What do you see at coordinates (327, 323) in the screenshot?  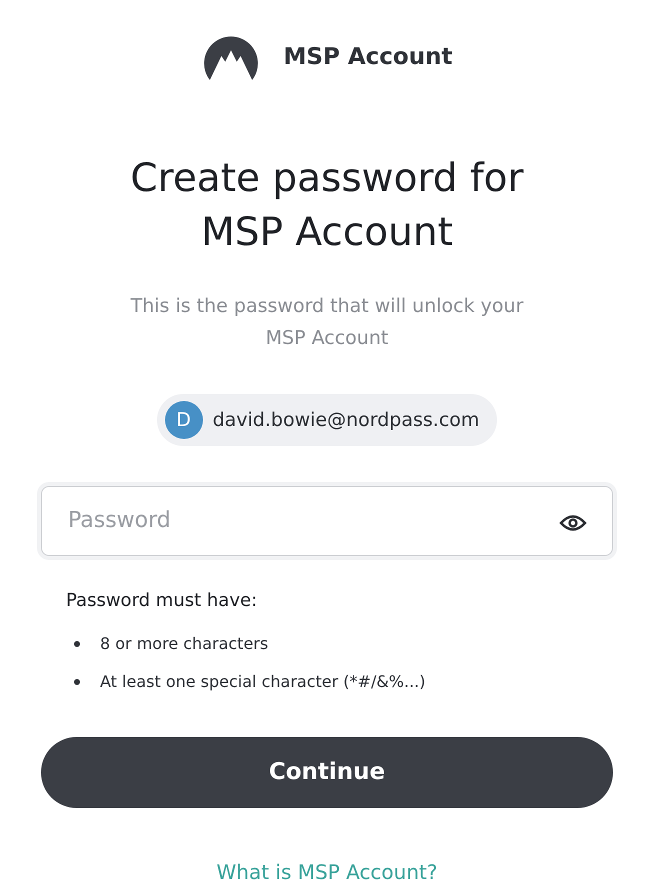 I see `subtitle: This is the password that will unlock your MSP Account` at bounding box center [327, 323].